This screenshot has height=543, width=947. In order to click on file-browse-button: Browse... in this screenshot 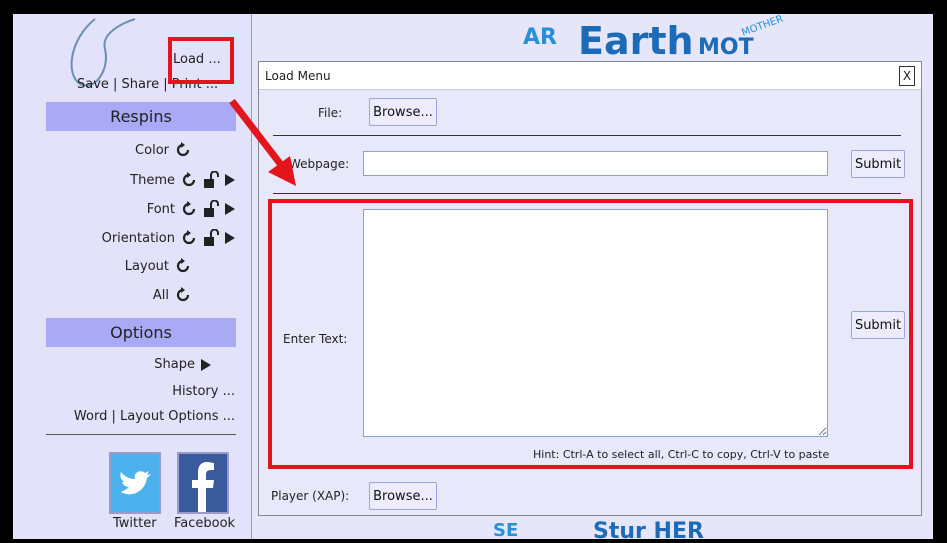, I will do `click(403, 112)`.